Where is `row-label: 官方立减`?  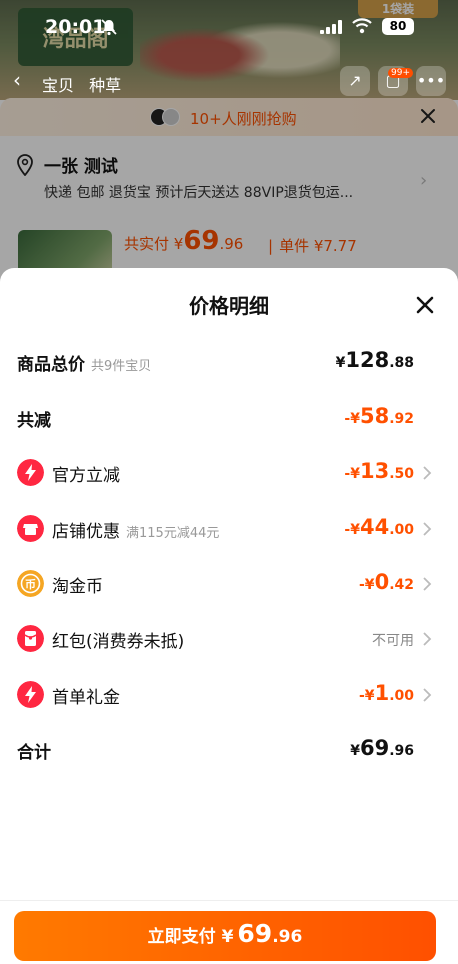 row-label: 官方立减 is located at coordinates (86, 476).